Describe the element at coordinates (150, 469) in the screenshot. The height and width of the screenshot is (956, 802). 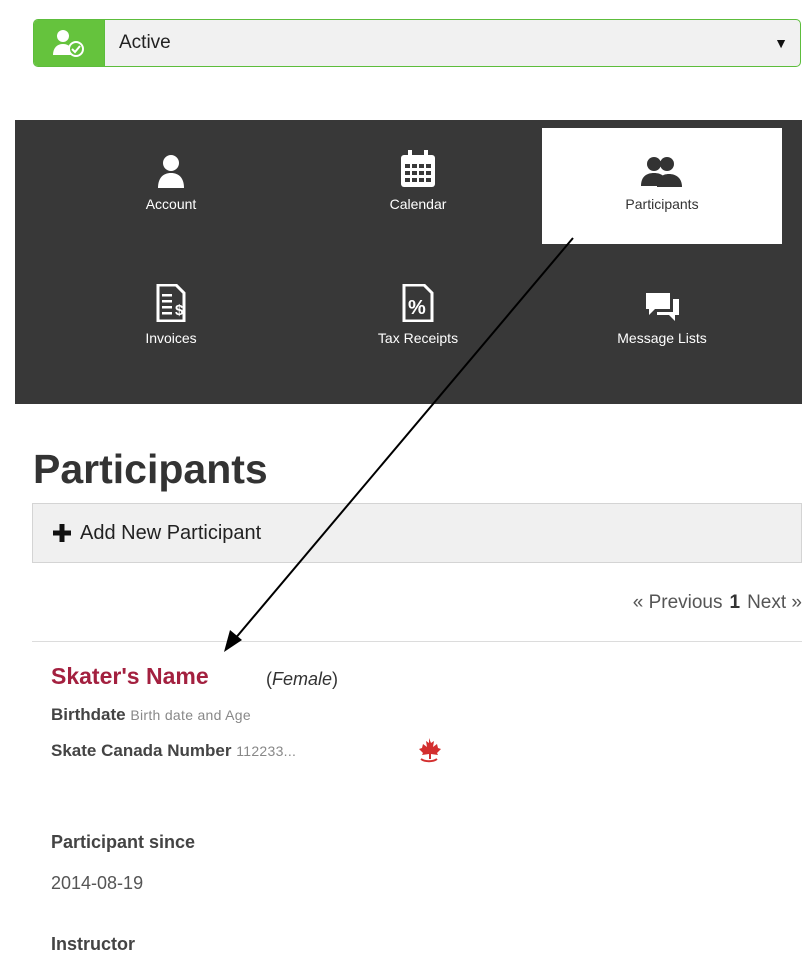
I see `page-title: Participants` at that location.